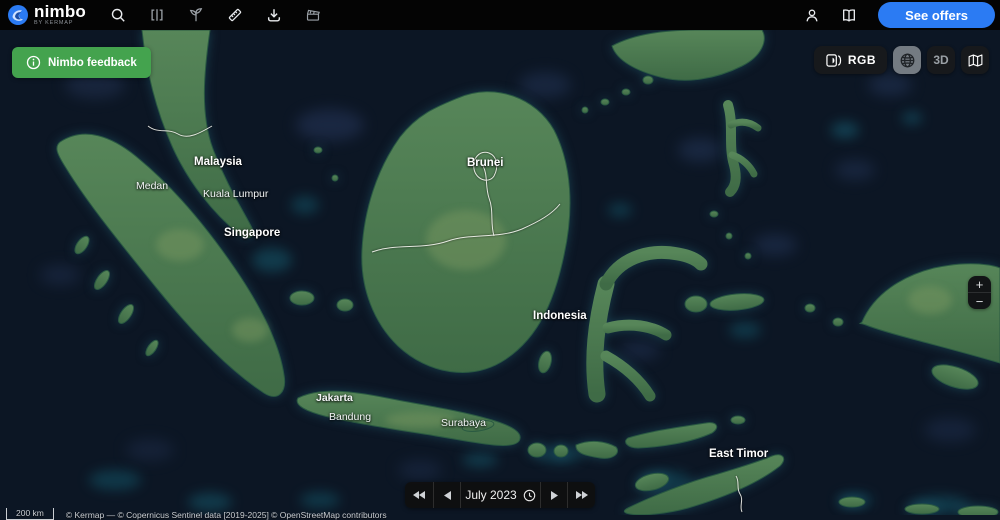 This screenshot has height=520, width=1000. I want to click on download-icon, so click(274, 15).